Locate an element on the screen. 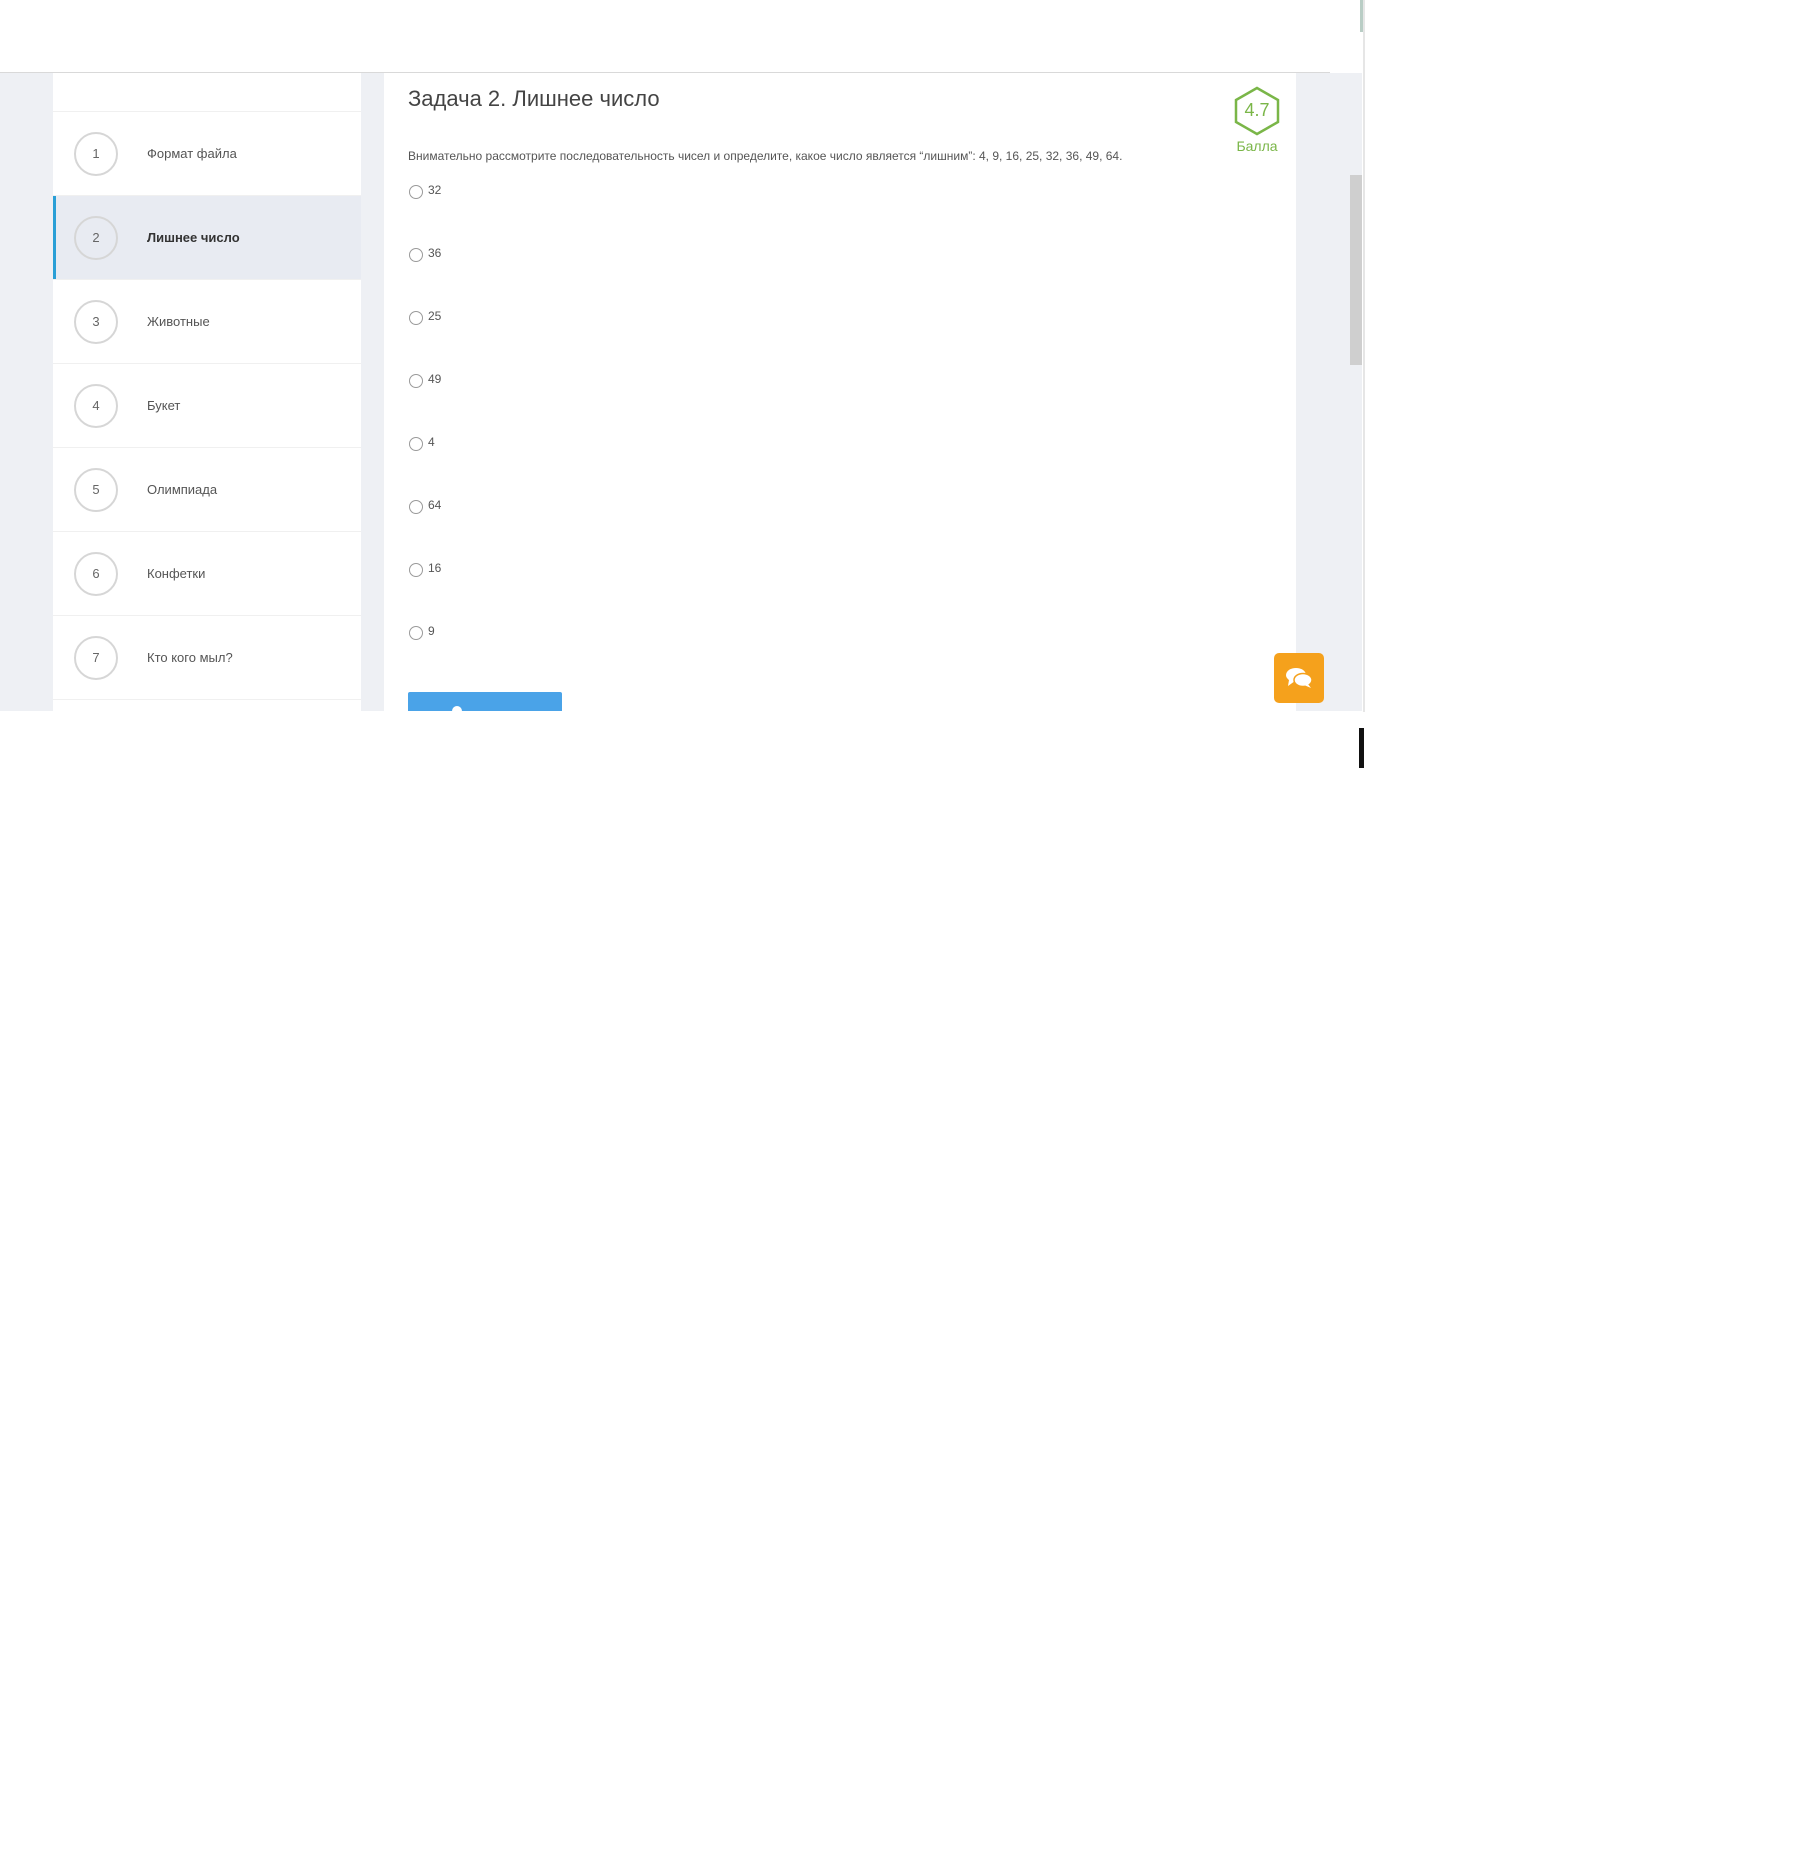 The width and height of the screenshot is (1808, 1856). score-value: 4.7 is located at coordinates (1257, 110).